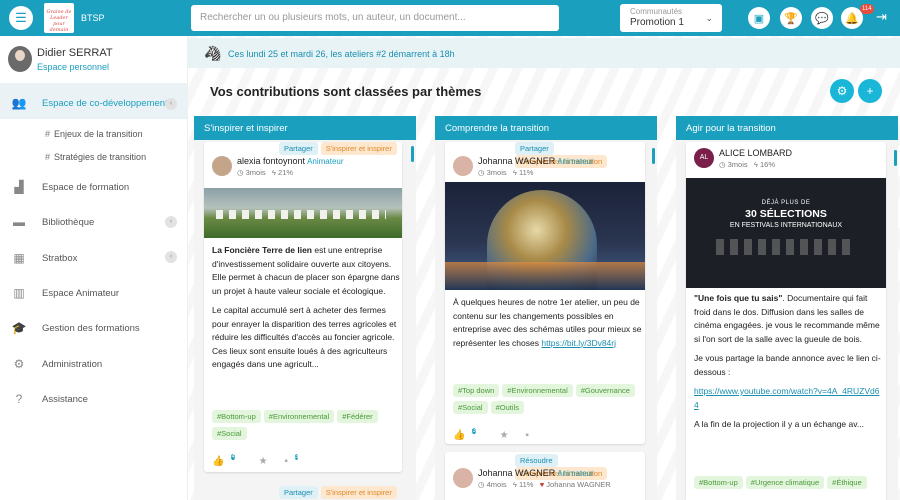 Image resolution: width=900 pixels, height=500 pixels. What do you see at coordinates (59, 18) in the screenshot?
I see `organization-logo: Graine de Leader pour demain` at bounding box center [59, 18].